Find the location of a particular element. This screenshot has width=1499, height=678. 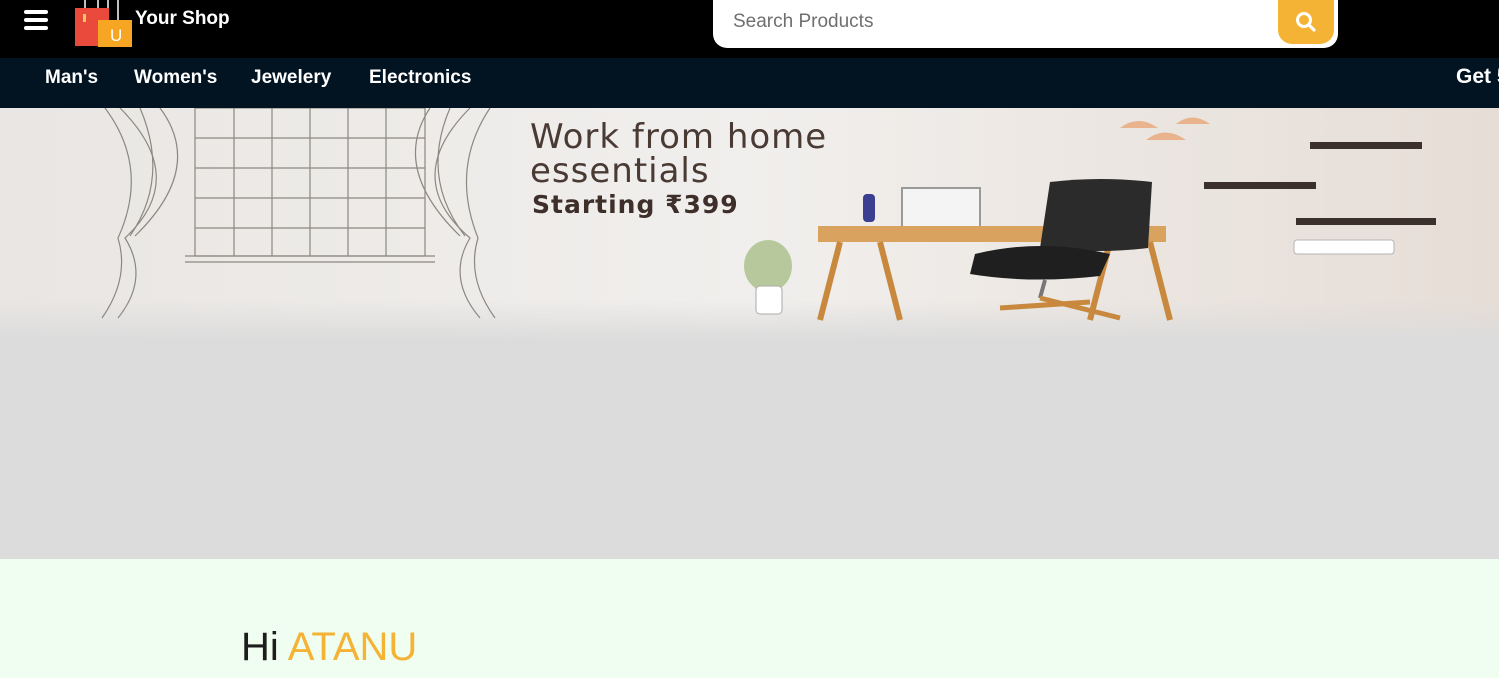

shopping-bag-logo-icon: U is located at coordinates (104, 24).